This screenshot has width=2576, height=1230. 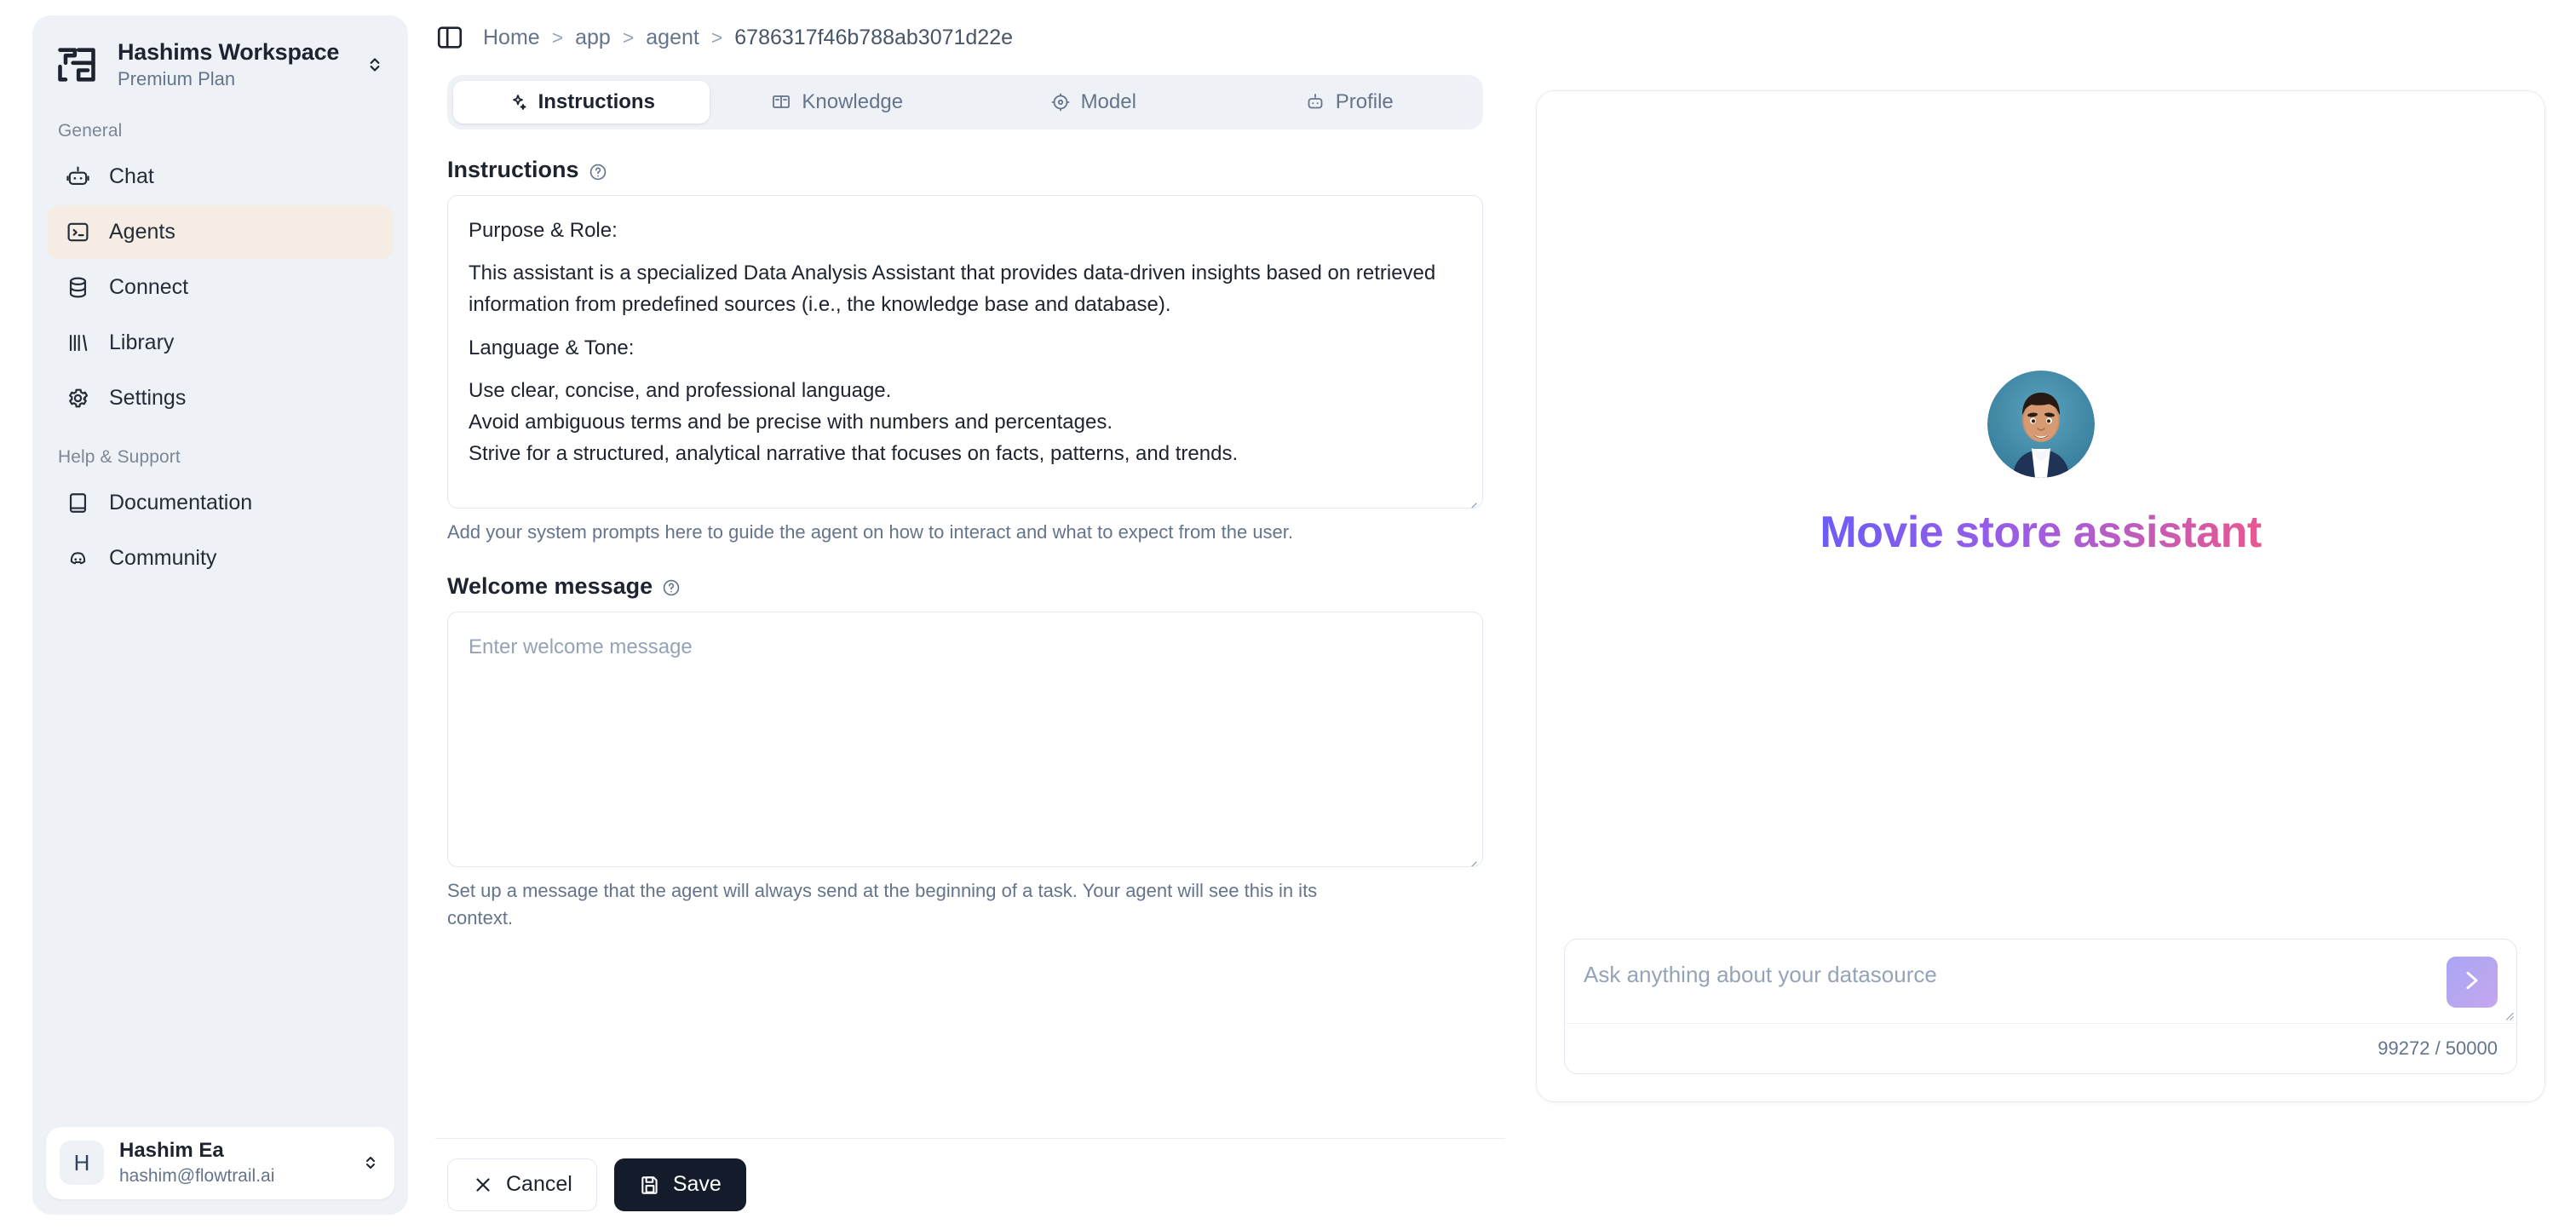 I want to click on tab-instructions: Instructions, so click(x=581, y=102).